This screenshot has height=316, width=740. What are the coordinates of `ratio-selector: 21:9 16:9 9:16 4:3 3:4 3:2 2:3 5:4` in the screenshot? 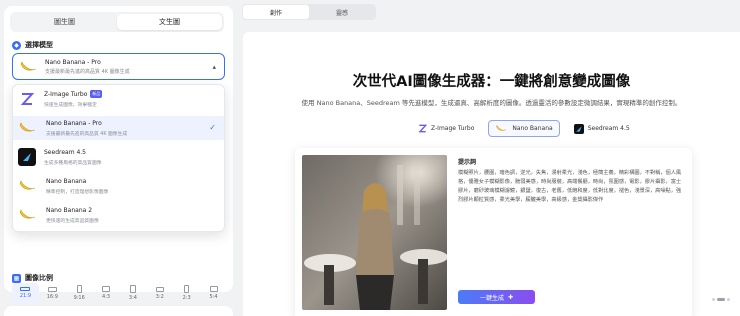 It's located at (119, 293).